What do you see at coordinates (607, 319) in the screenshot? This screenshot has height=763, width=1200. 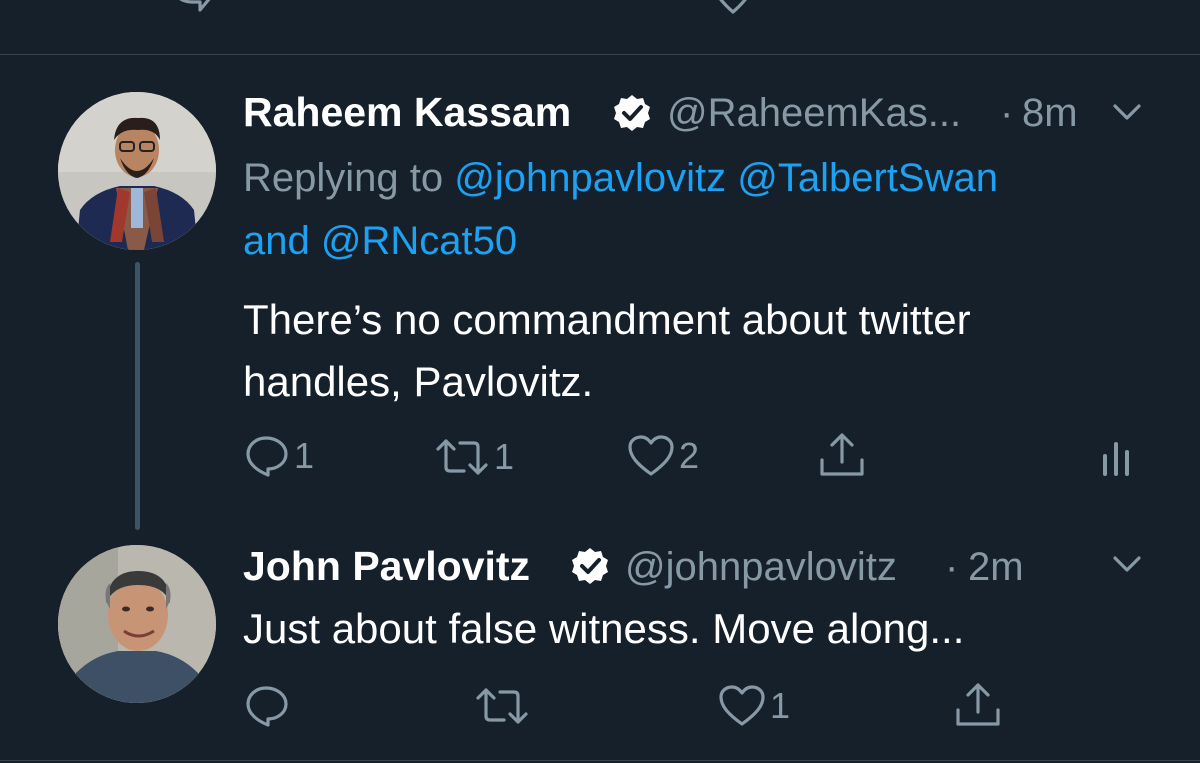 I see `tweet-text-line: There’s no commandment about twitter` at bounding box center [607, 319].